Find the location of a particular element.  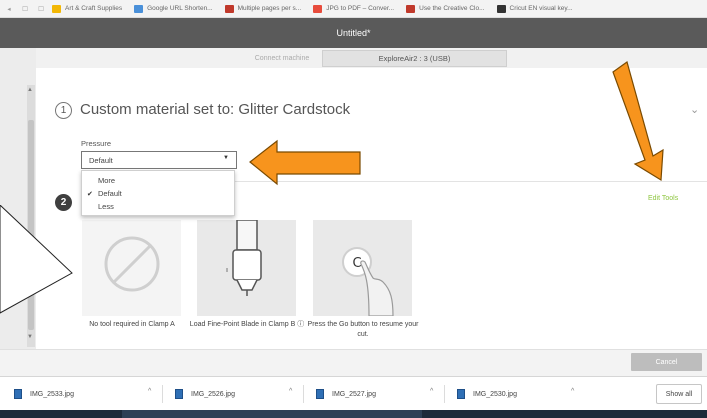

window-titlebar: Untitled* is located at coordinates (353, 33).